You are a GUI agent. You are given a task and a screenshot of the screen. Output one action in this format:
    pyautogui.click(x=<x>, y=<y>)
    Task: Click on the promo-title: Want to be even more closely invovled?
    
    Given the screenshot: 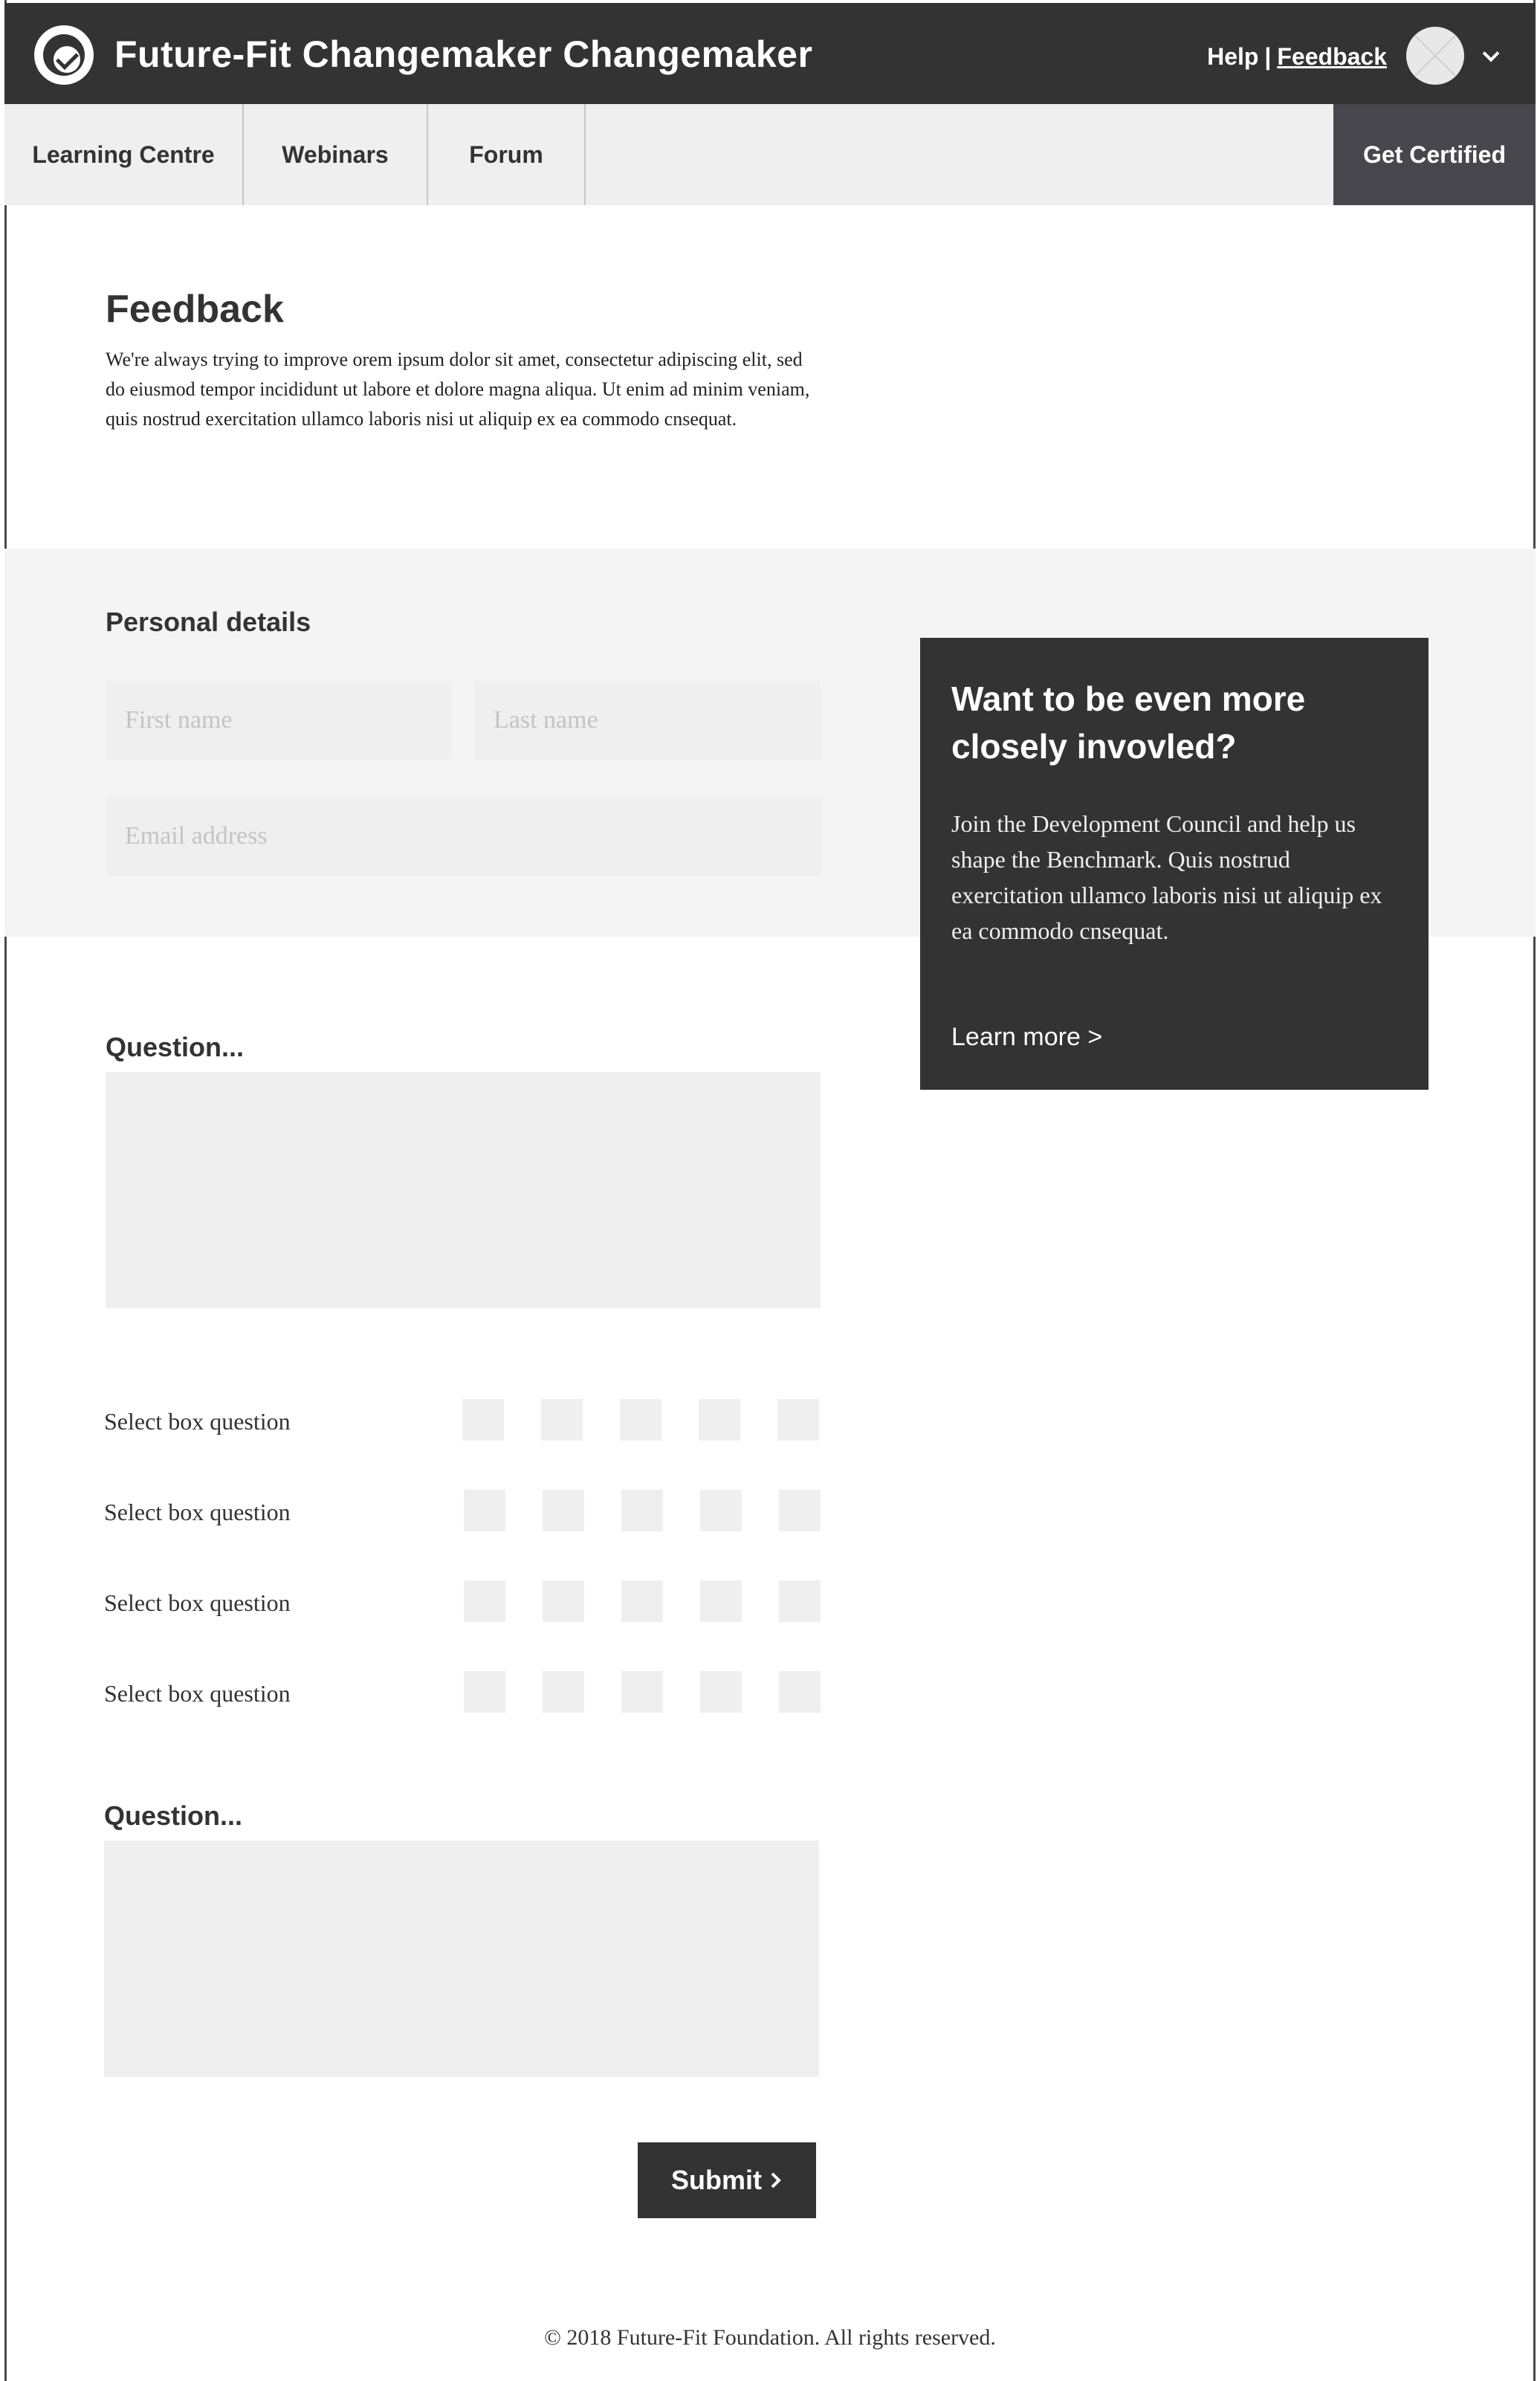 What is the action you would take?
    pyautogui.click(x=1128, y=722)
    